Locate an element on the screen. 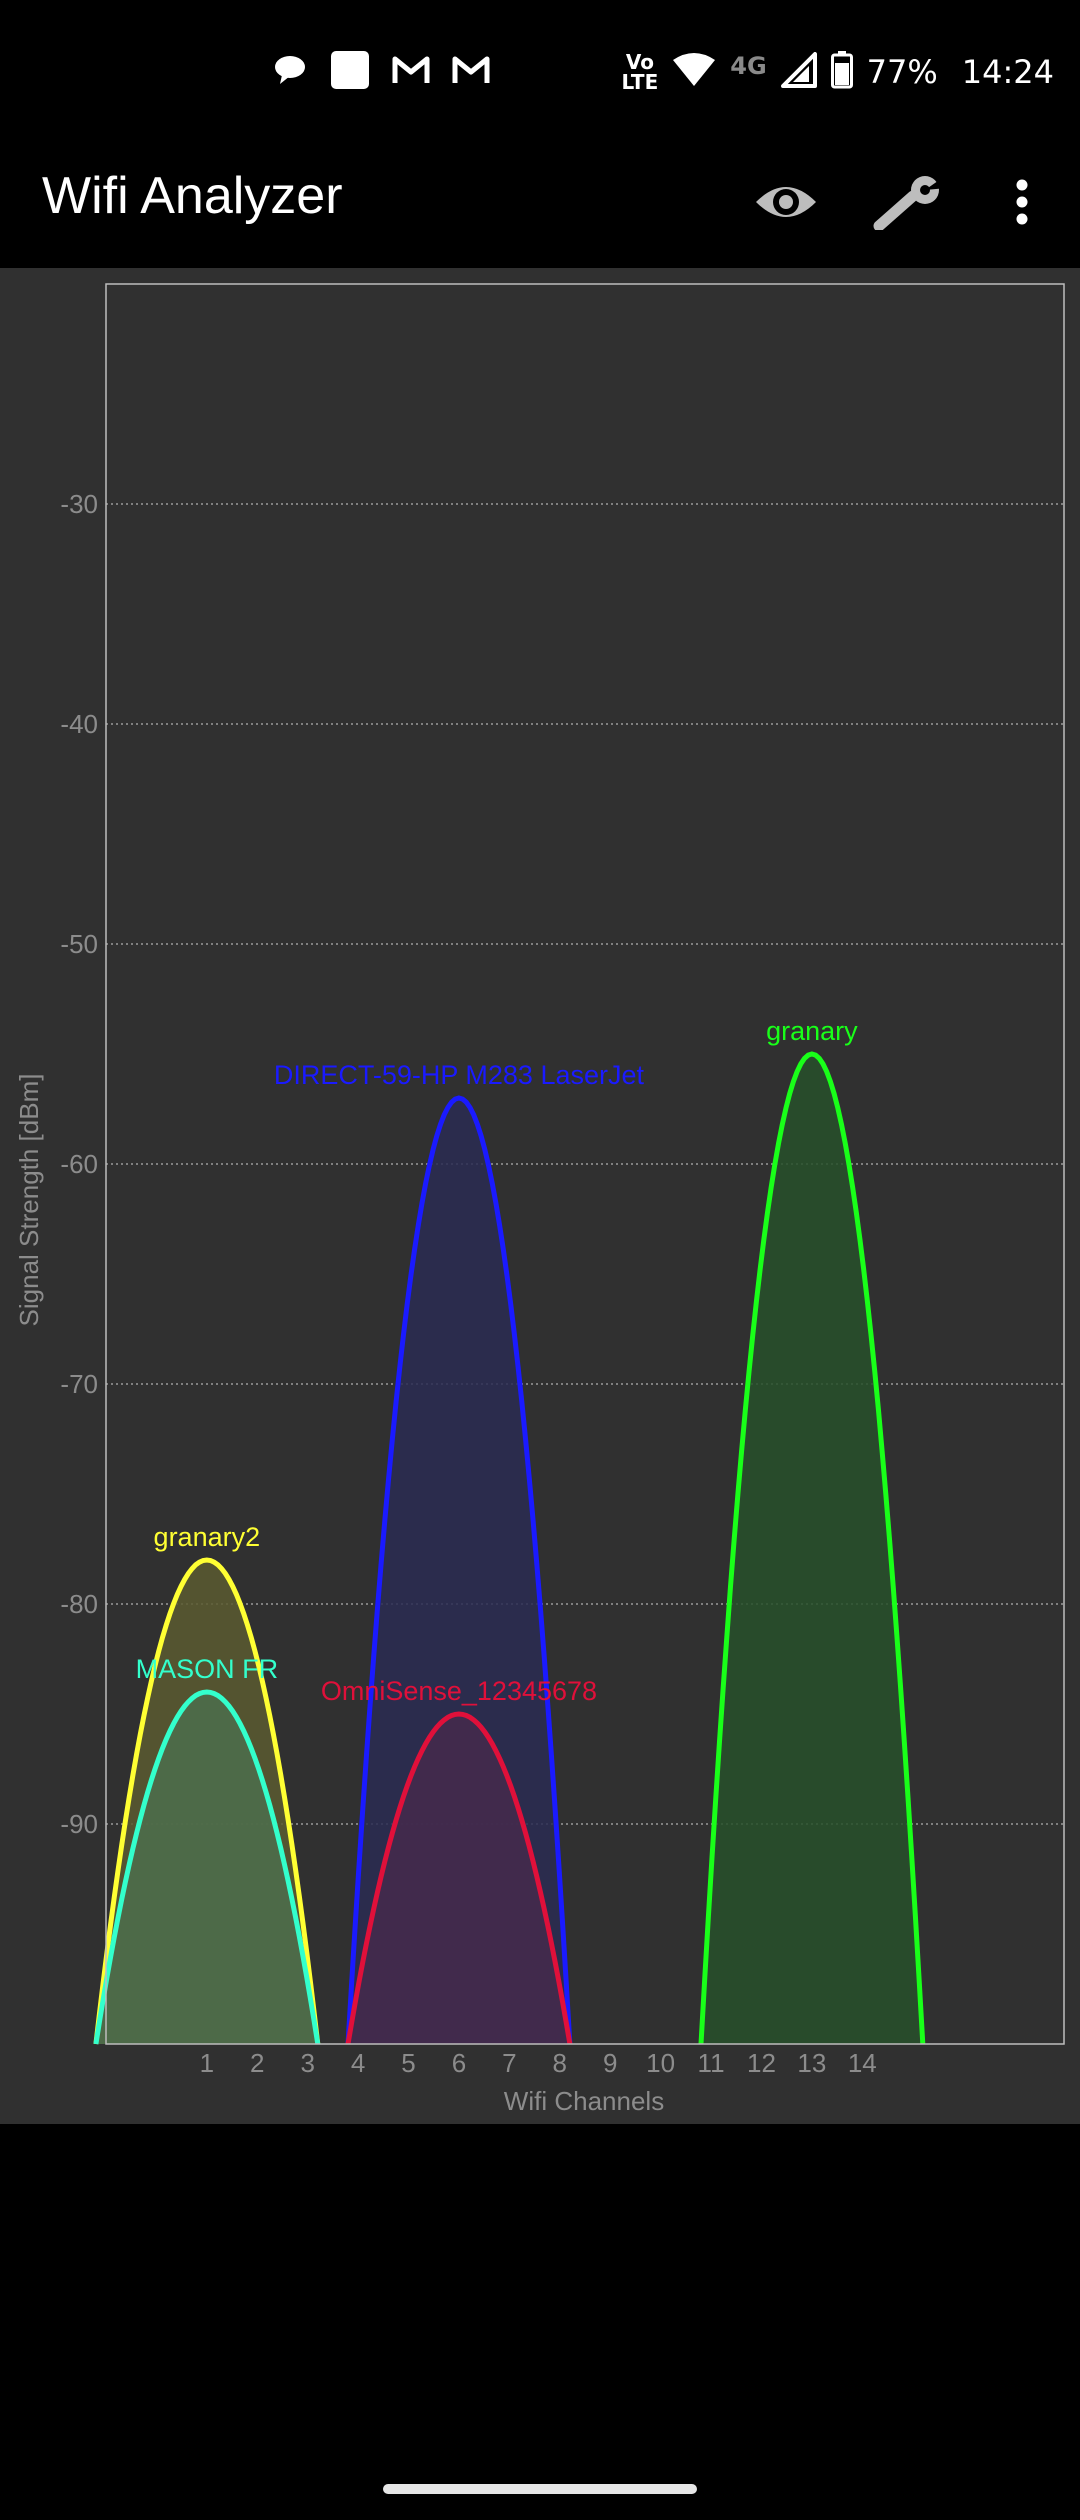 The height and width of the screenshot is (2520, 1080). eye-button is located at coordinates (786, 204).